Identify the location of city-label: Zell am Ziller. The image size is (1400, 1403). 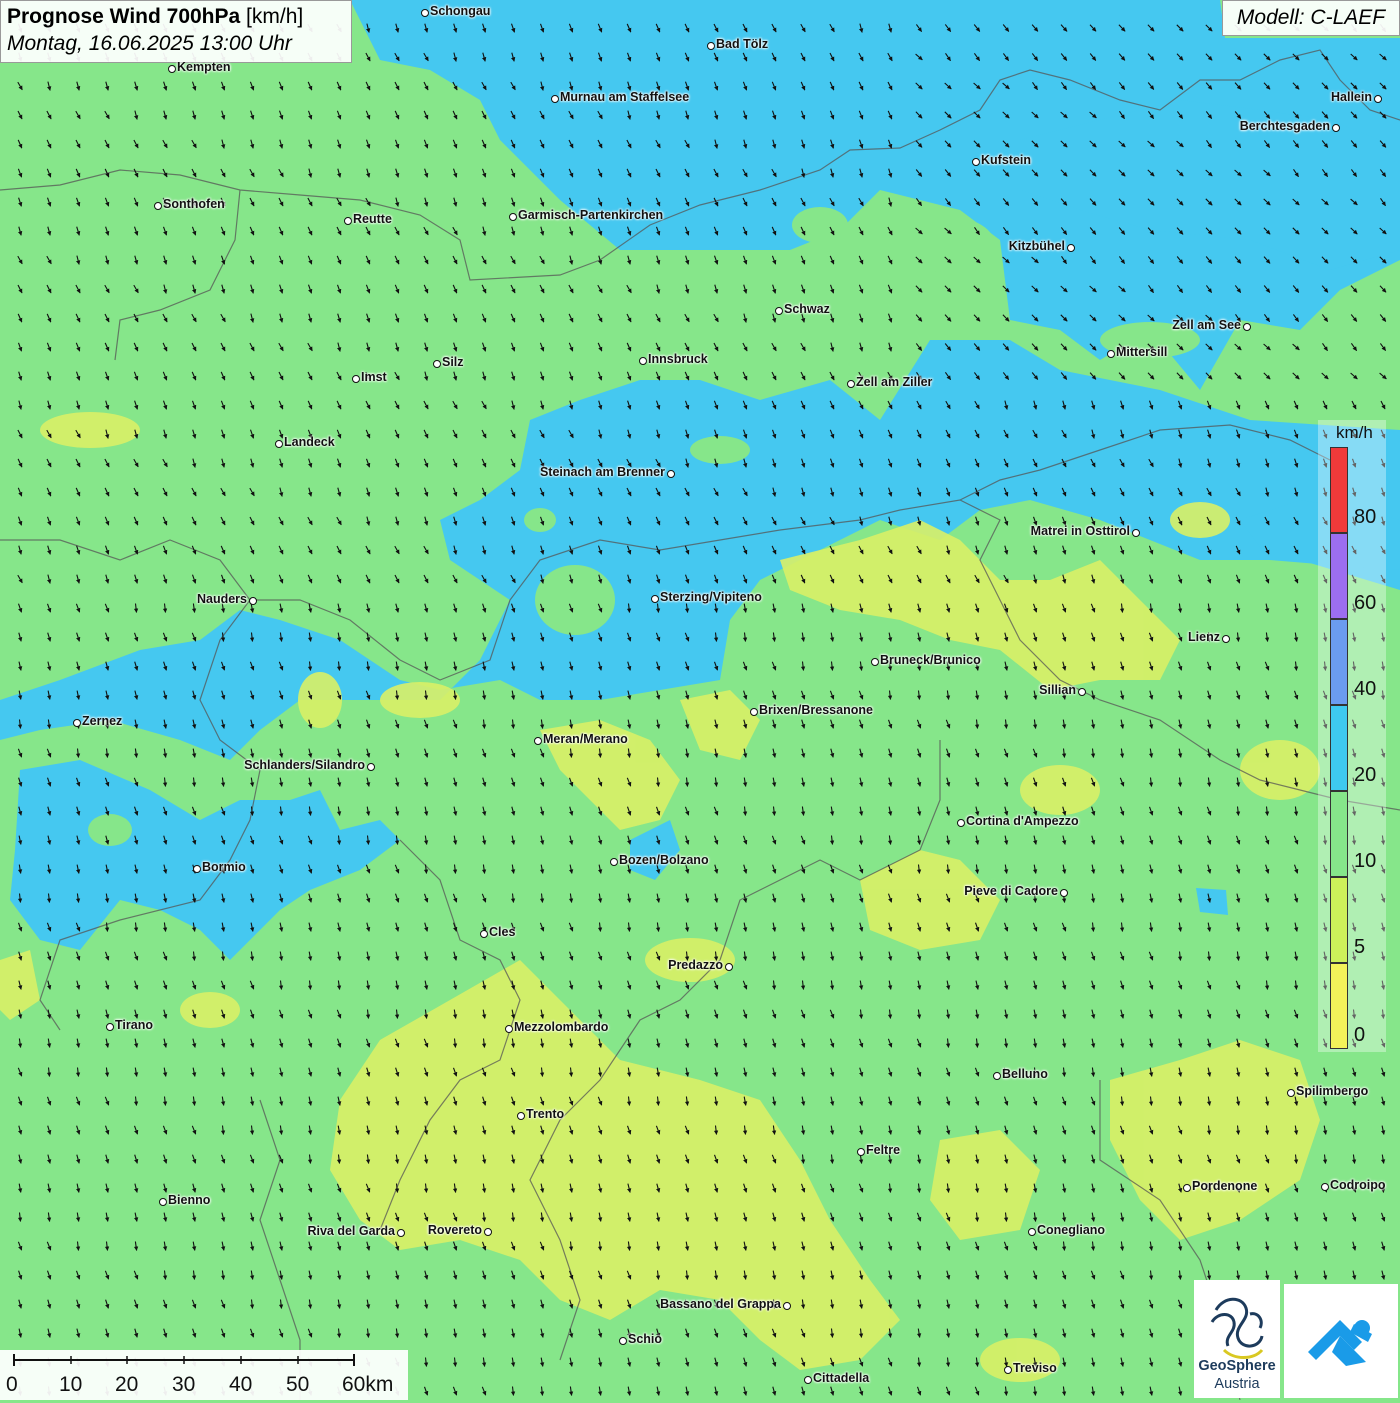
(894, 382).